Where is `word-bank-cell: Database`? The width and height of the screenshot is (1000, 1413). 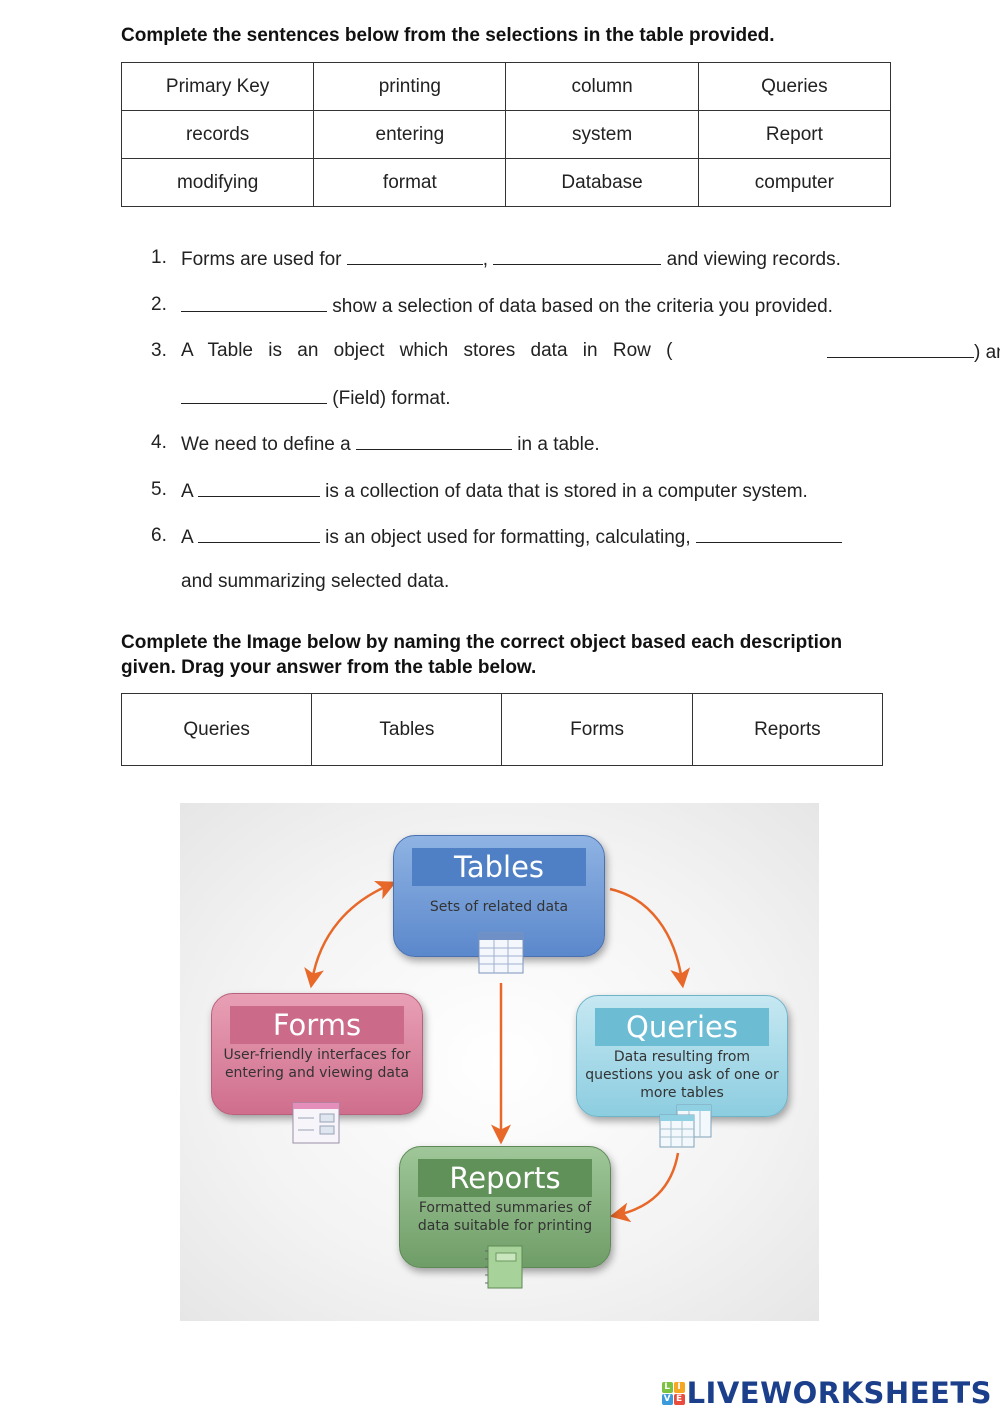 word-bank-cell: Database is located at coordinates (602, 182).